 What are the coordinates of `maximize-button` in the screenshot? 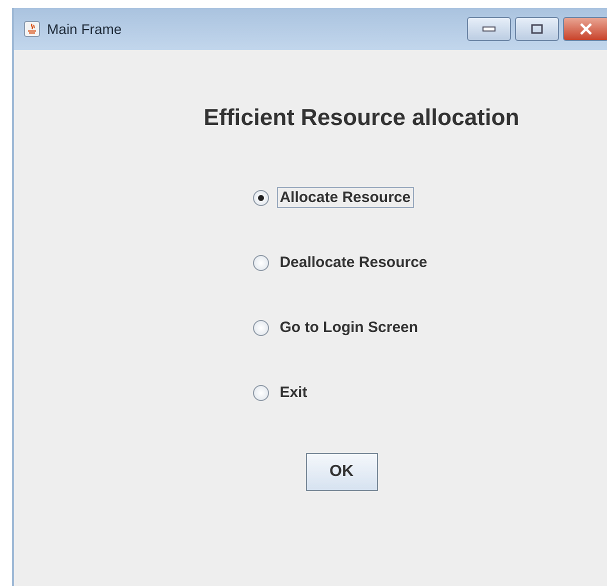 It's located at (537, 29).